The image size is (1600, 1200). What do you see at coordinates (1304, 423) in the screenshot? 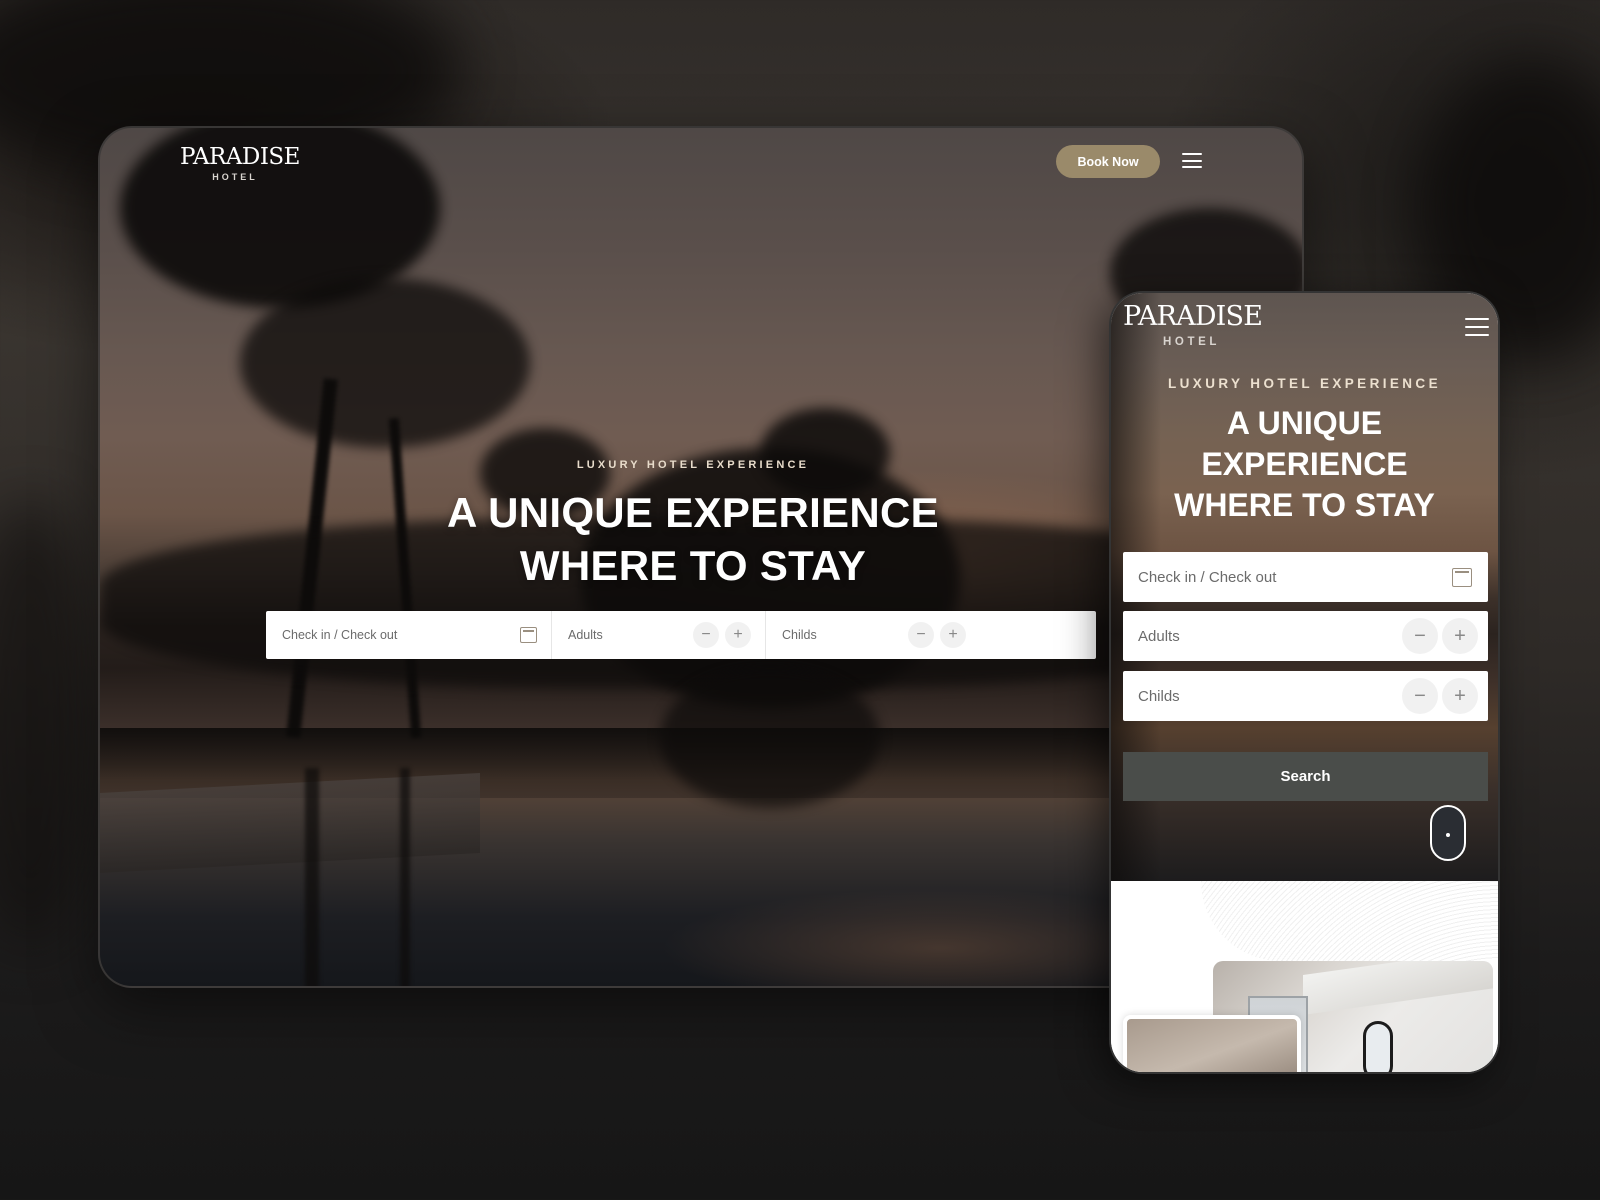
I see `hero-title-line: A UNIQUE` at bounding box center [1304, 423].